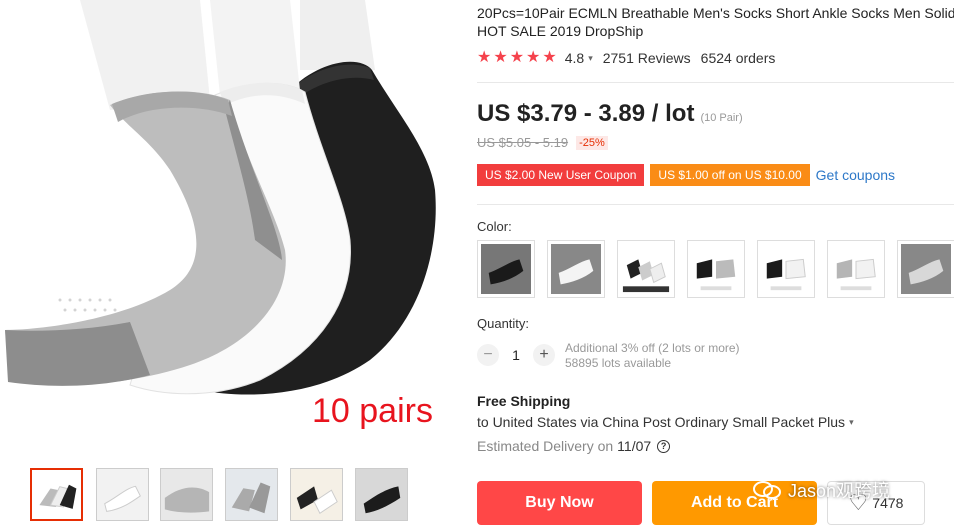  What do you see at coordinates (523, 142) in the screenshot?
I see `original-price: US $5.05 - 5.19` at bounding box center [523, 142].